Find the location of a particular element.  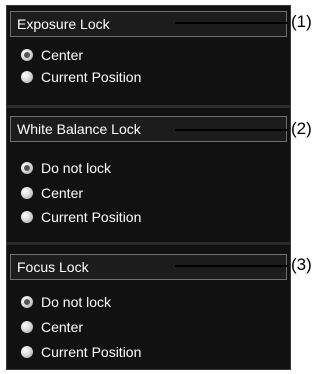

exposure-lock-header: Exposure Lock is located at coordinates (148, 24).